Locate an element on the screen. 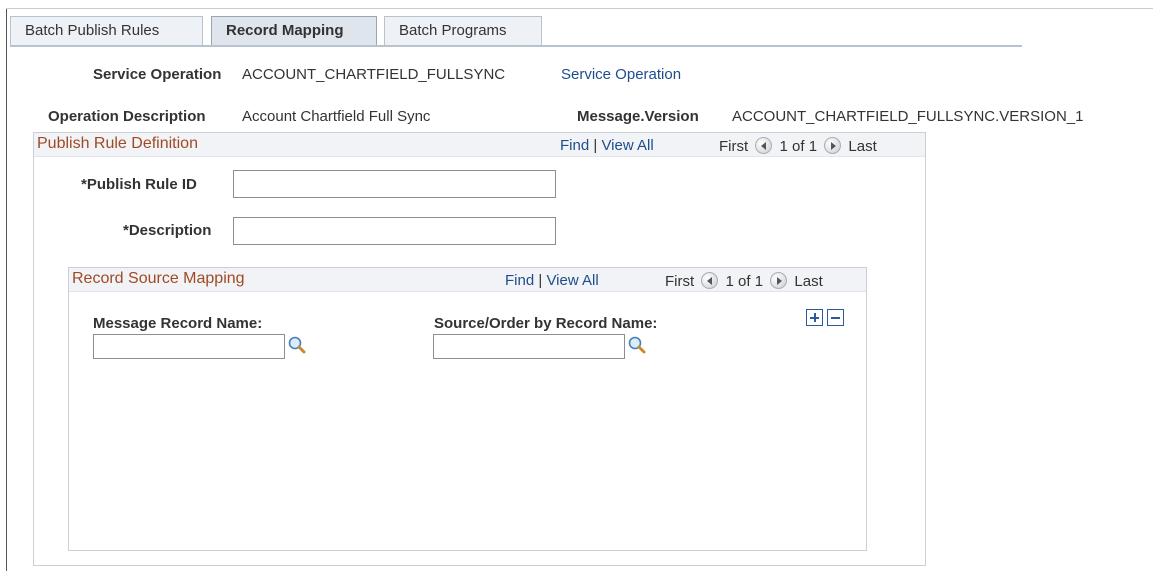 Image resolution: width=1153 pixels, height=571 pixels. record-source-count: 1 of 1 is located at coordinates (744, 281).